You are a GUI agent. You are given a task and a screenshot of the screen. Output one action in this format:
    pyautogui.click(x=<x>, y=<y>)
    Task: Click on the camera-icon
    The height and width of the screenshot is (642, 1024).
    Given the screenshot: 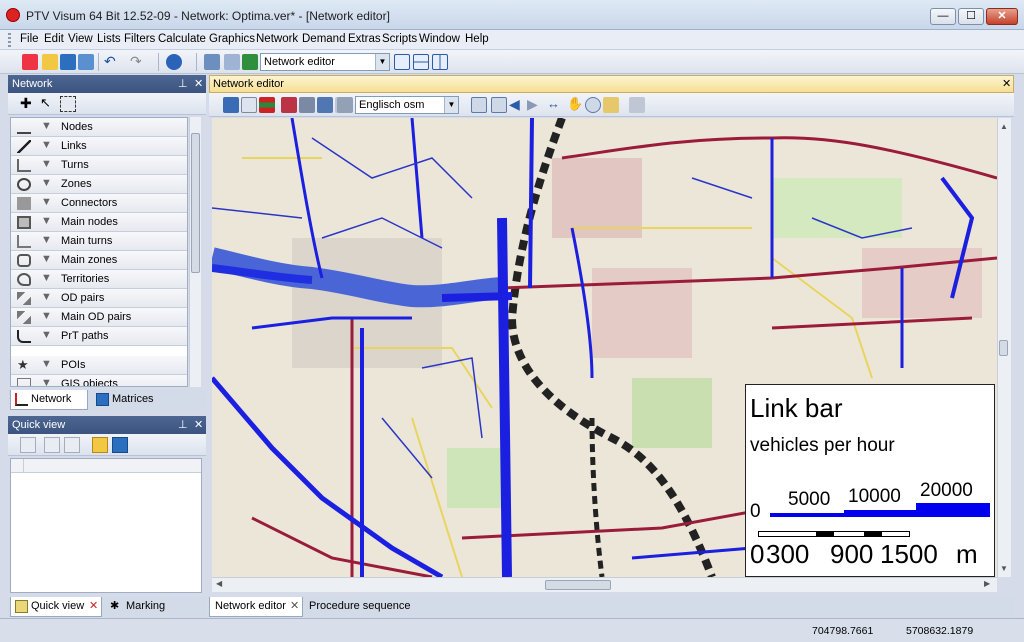 What is the action you would take?
    pyautogui.click(x=345, y=105)
    